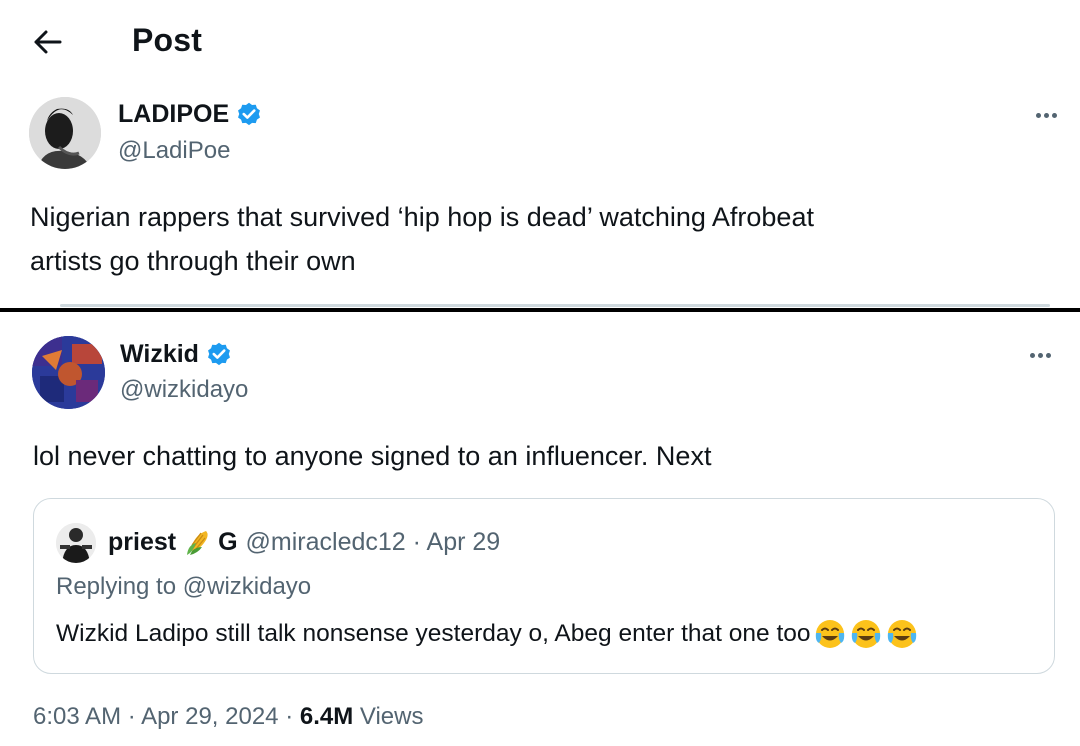 The height and width of the screenshot is (746, 1080). I want to click on reply-author-name-row: Wizkid, so click(176, 354).